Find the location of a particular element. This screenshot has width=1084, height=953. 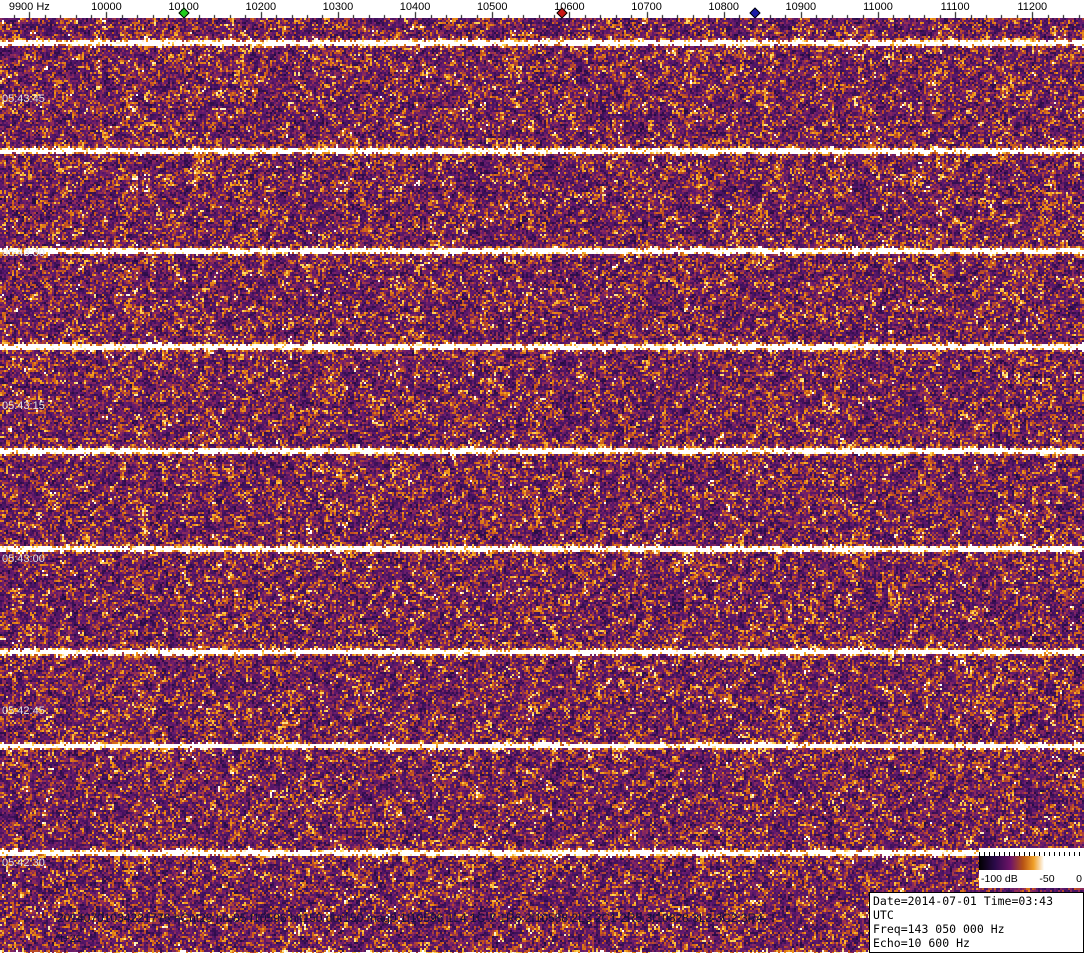

intensity-legend: -100 dB -50 0 is located at coordinates (1031, 868).